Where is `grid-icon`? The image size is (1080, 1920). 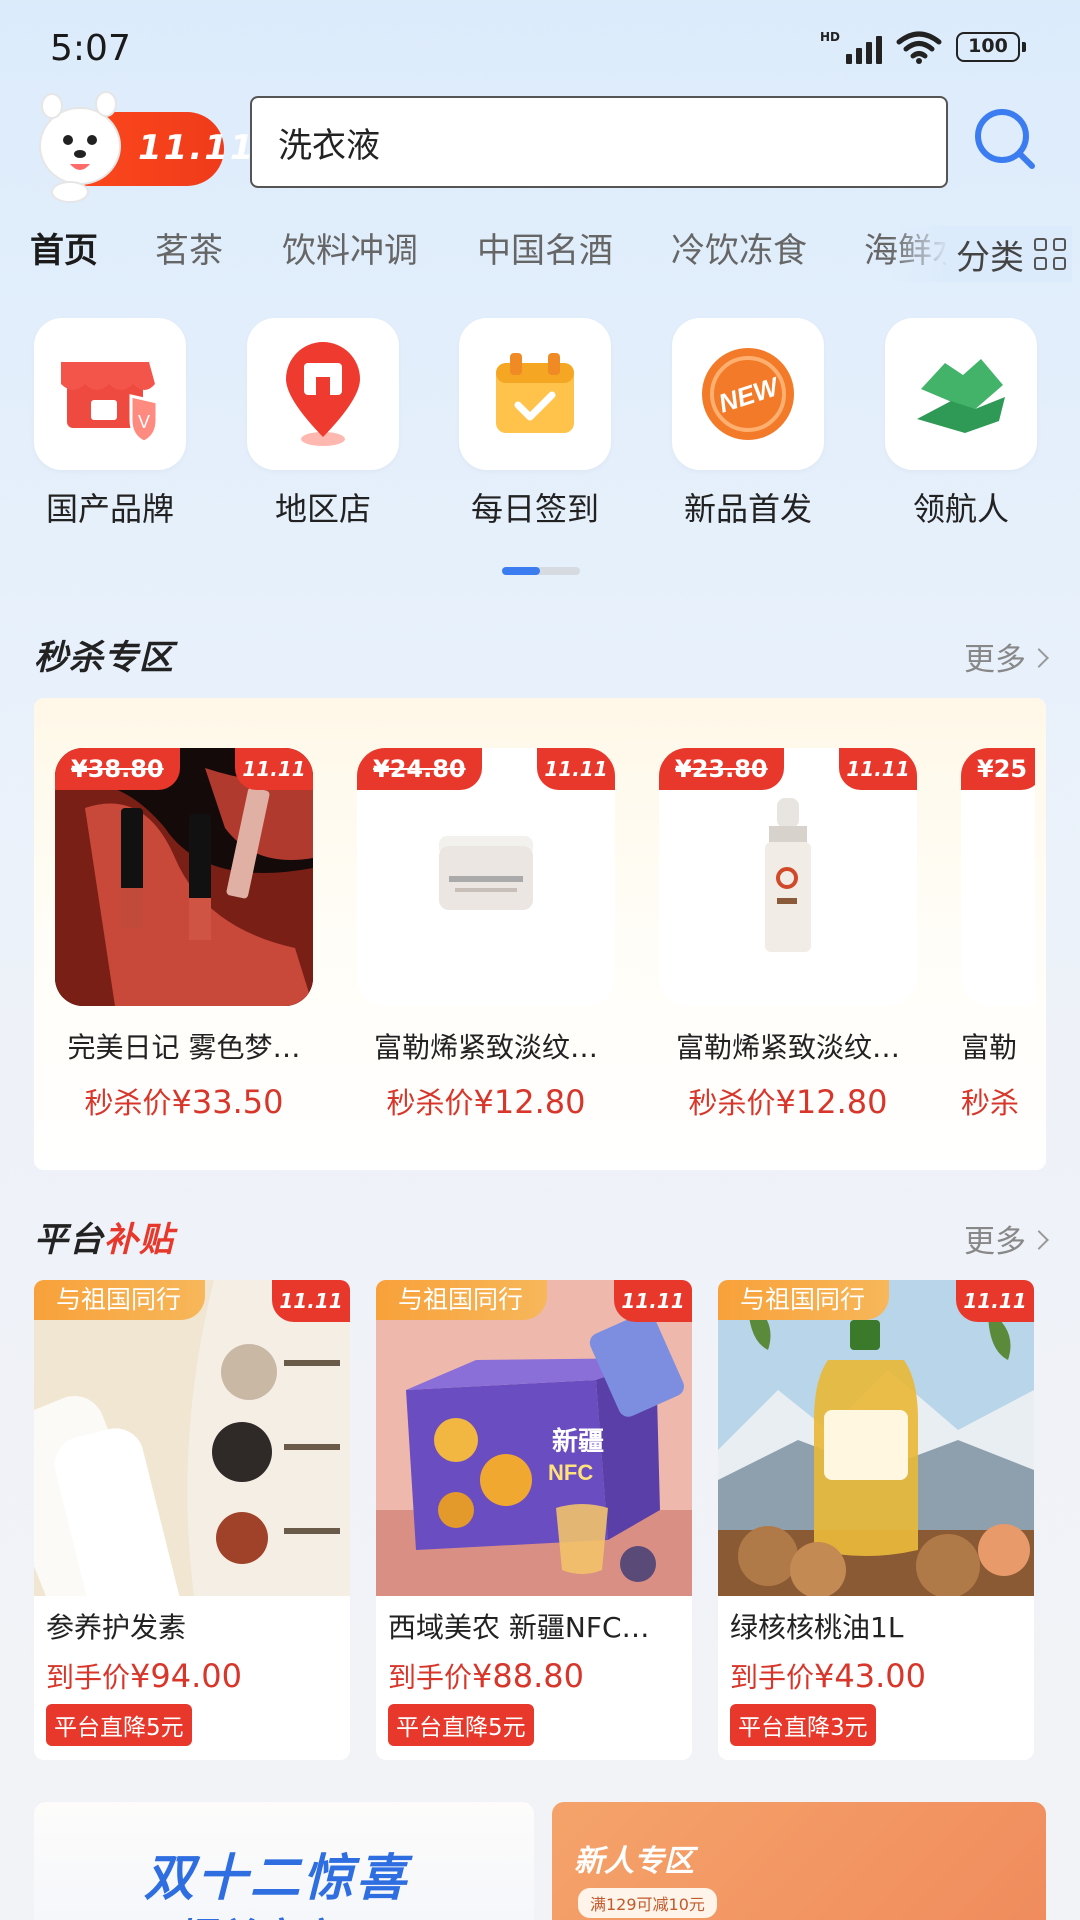
grid-icon is located at coordinates (1050, 254).